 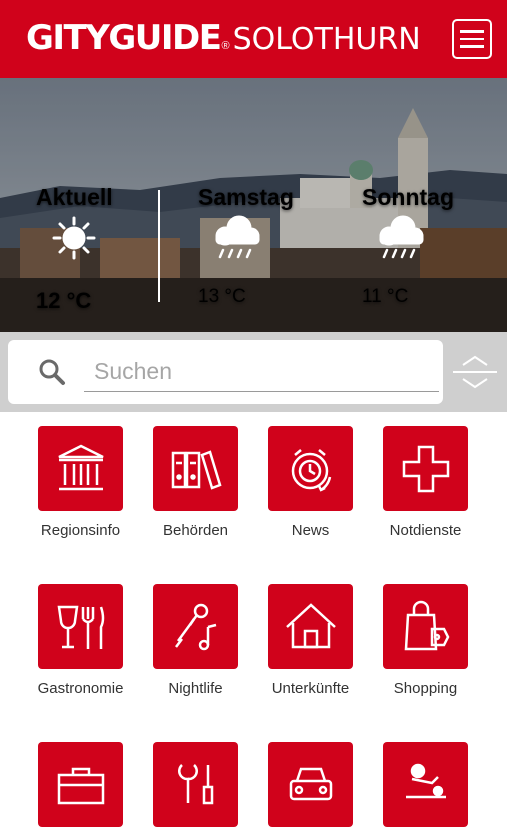 What do you see at coordinates (195, 530) in the screenshot?
I see `category-label-behoerden: Behörden` at bounding box center [195, 530].